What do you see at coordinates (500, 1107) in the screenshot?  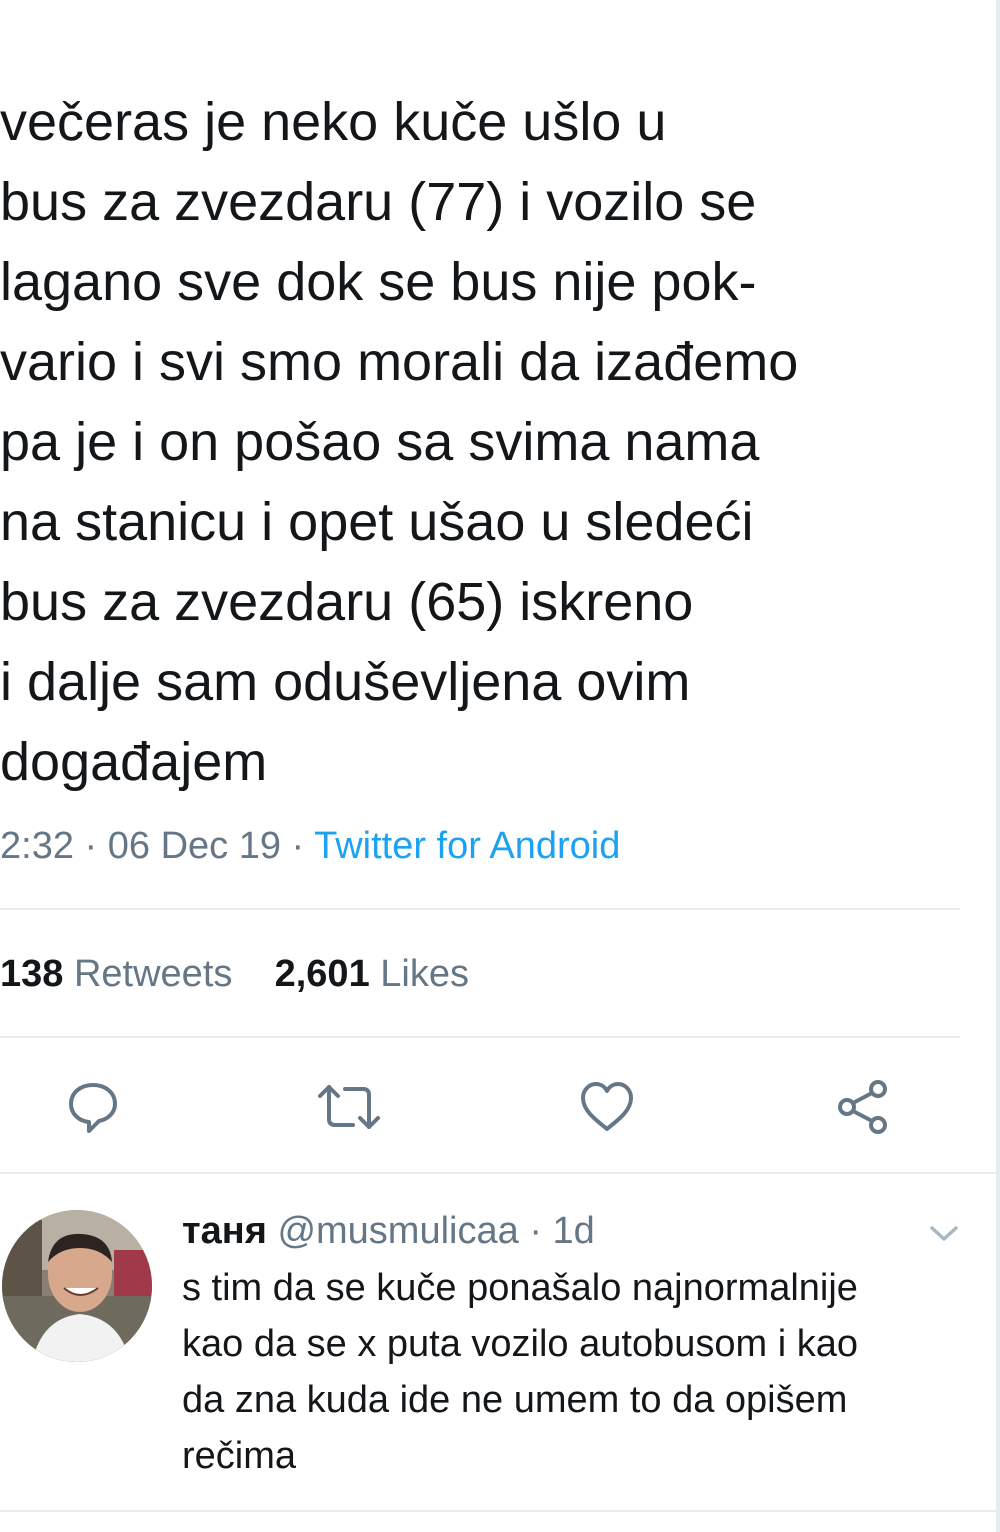 I see `tweet-actions` at bounding box center [500, 1107].